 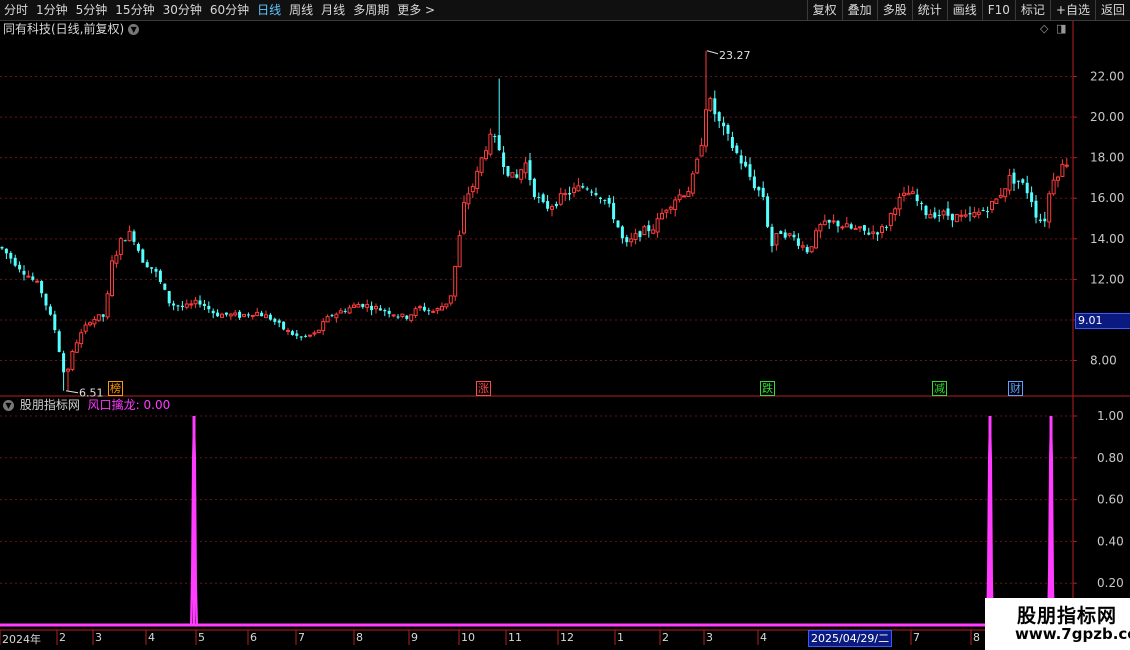 What do you see at coordinates (939, 388) in the screenshot?
I see `event-badge-3: 减` at bounding box center [939, 388].